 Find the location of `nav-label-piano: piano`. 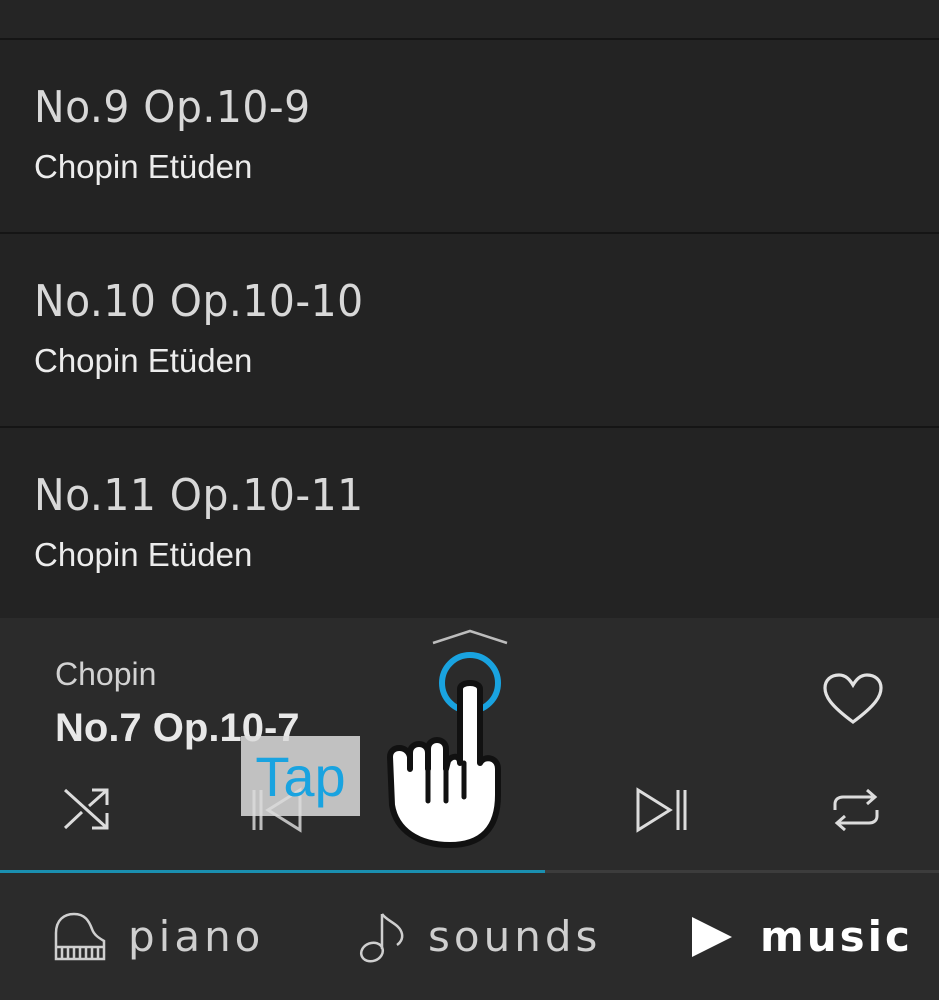

nav-label-piano: piano is located at coordinates (196, 936).